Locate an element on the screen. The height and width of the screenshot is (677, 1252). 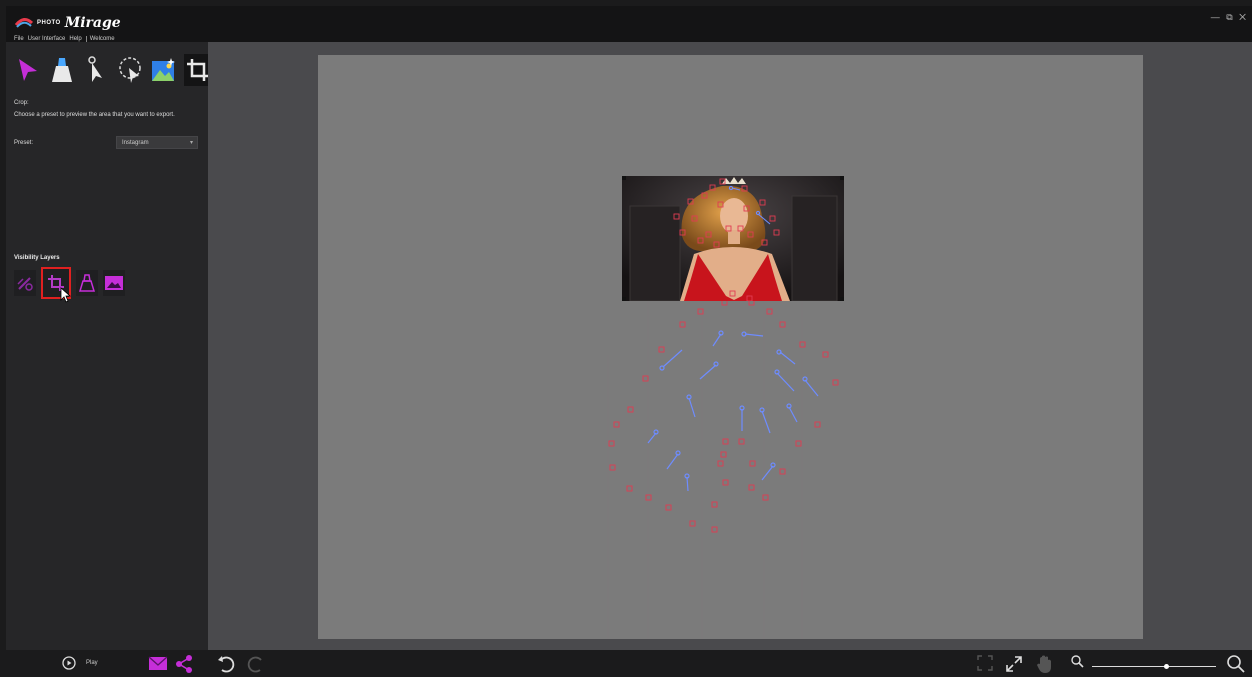
anchor-points is located at coordinates (723, 416).